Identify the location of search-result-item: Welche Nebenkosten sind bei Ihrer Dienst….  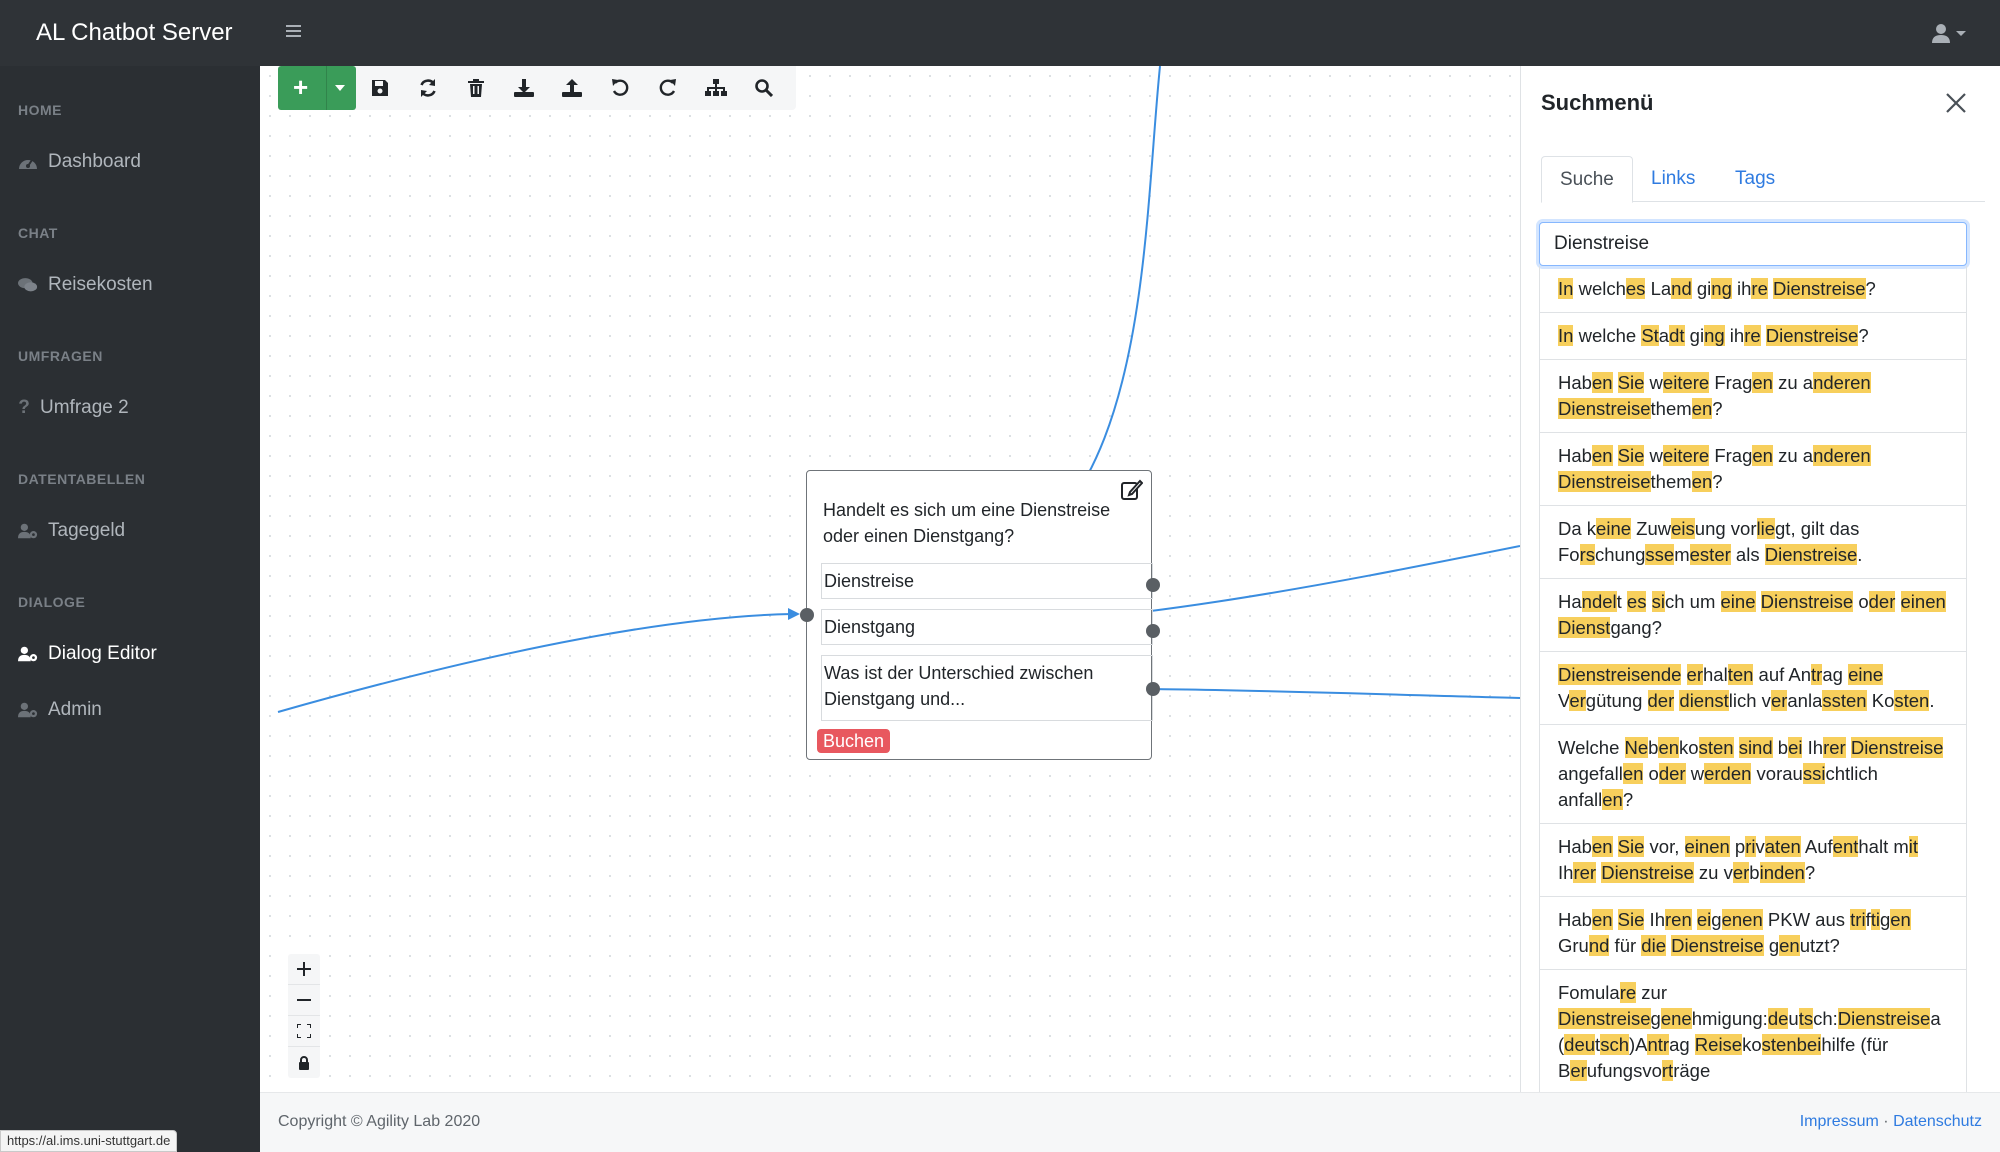
(1753, 774).